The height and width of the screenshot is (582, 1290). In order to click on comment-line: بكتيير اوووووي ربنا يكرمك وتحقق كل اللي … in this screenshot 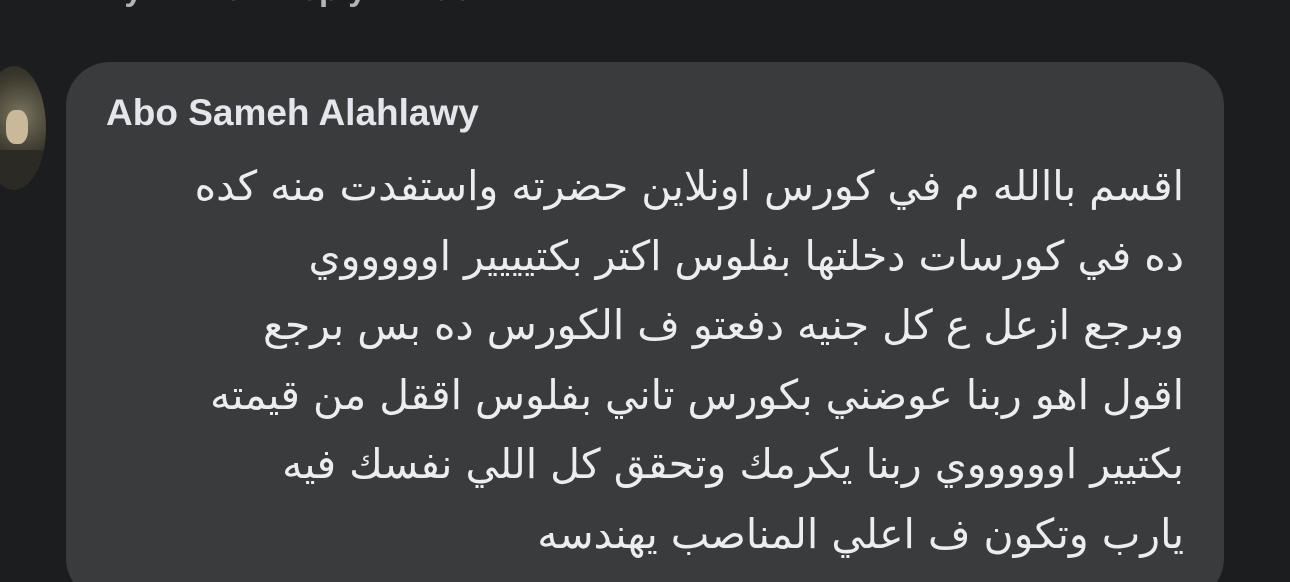, I will do `click(733, 464)`.